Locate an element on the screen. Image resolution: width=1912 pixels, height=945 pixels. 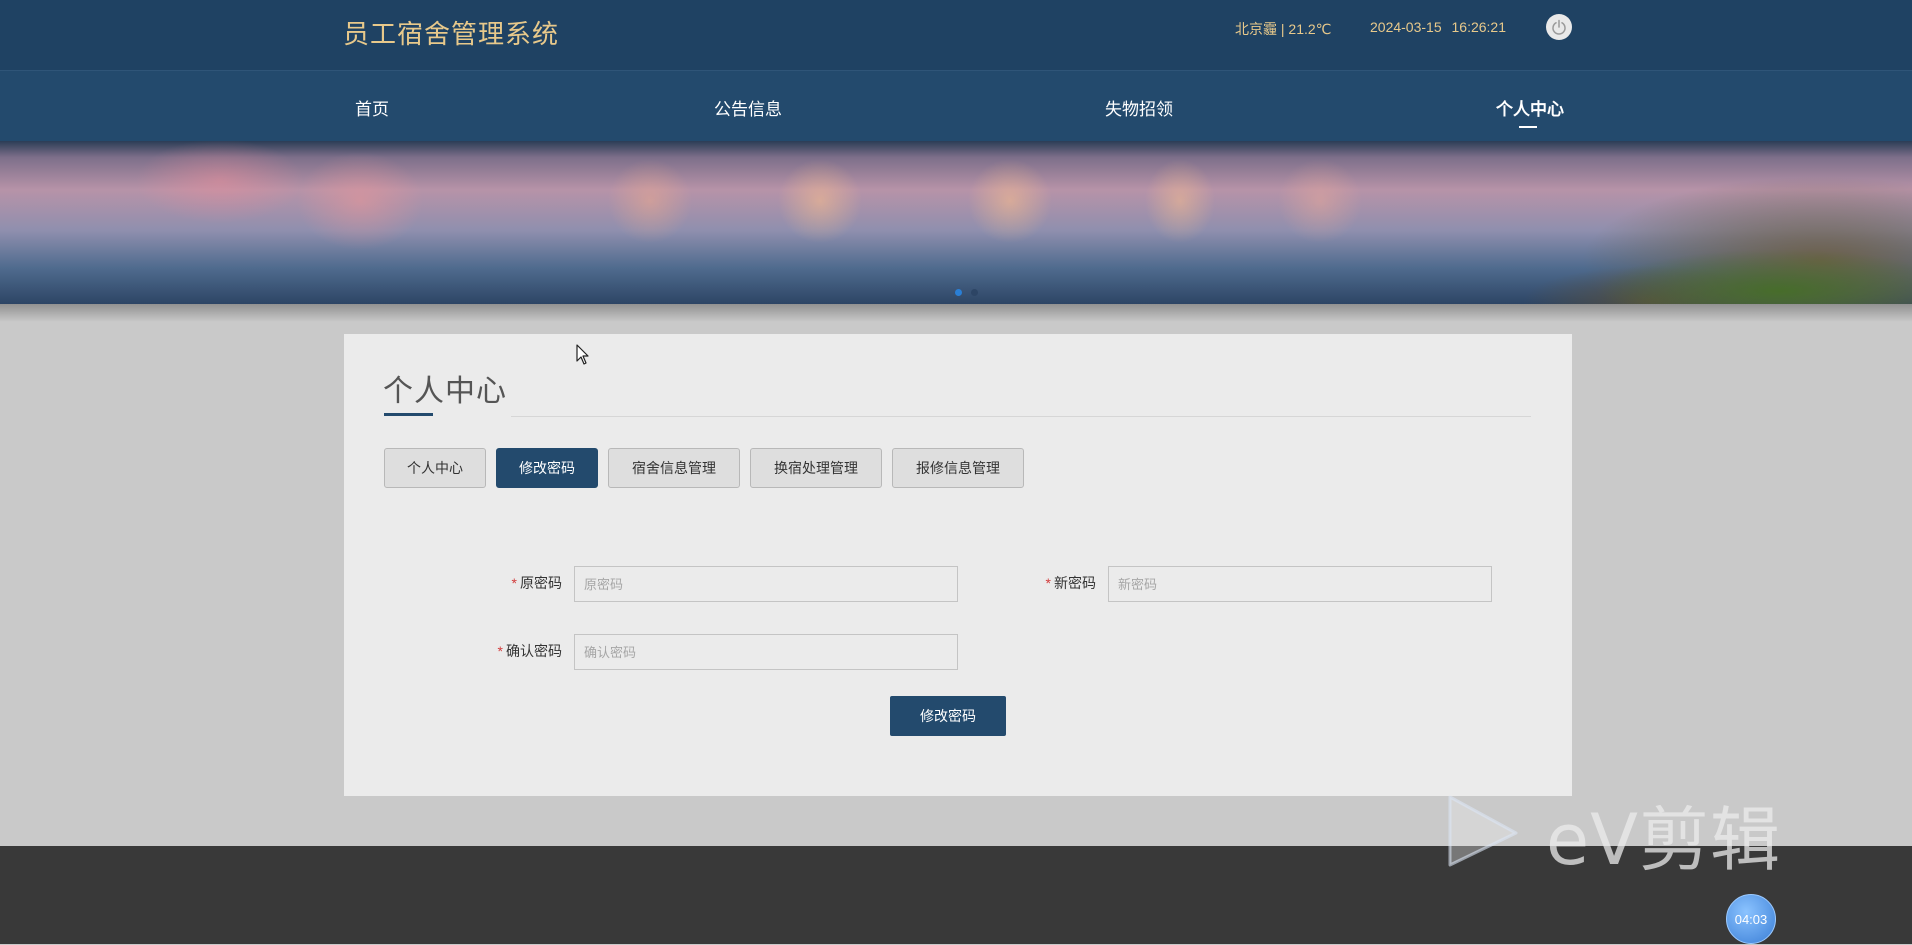
watermark-text: eV剪辑 is located at coordinates (1663, 840).